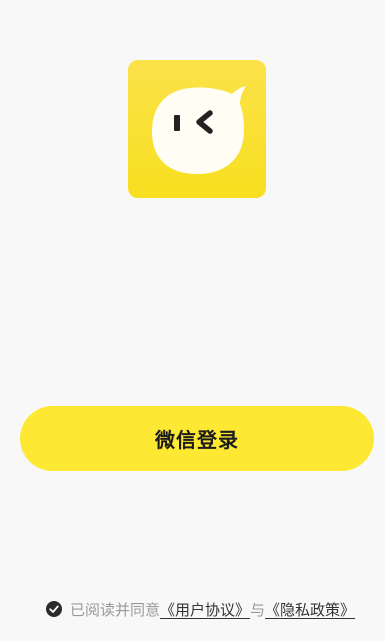 Image resolution: width=385 pixels, height=641 pixels. Describe the element at coordinates (205, 609) in the screenshot. I see `user-agreement-link: 《用户协议》` at that location.